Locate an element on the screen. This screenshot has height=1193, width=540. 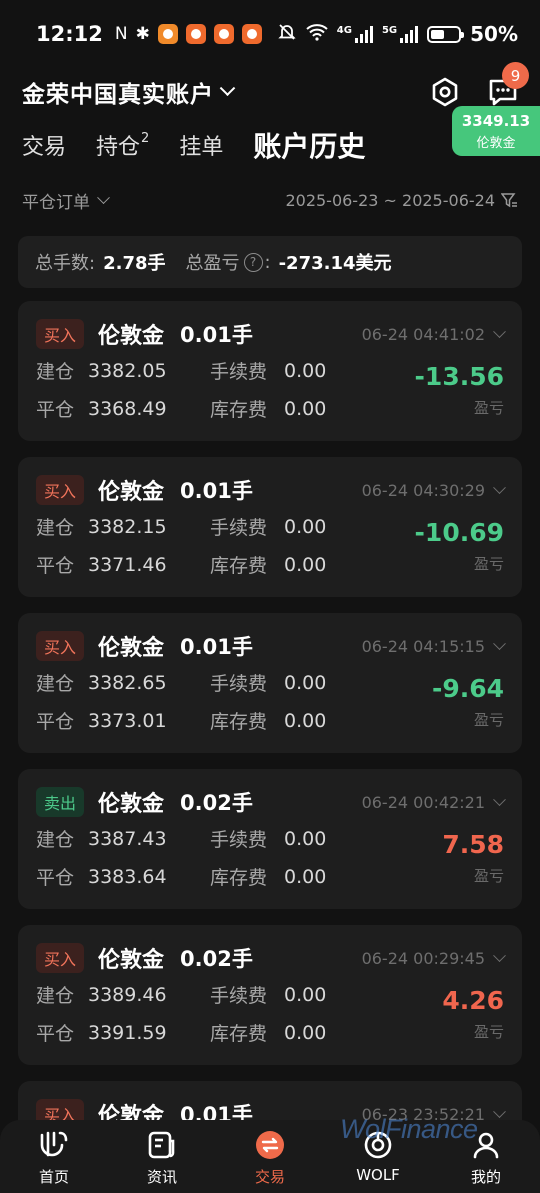
nfc-icon: N is located at coordinates (121, 34).